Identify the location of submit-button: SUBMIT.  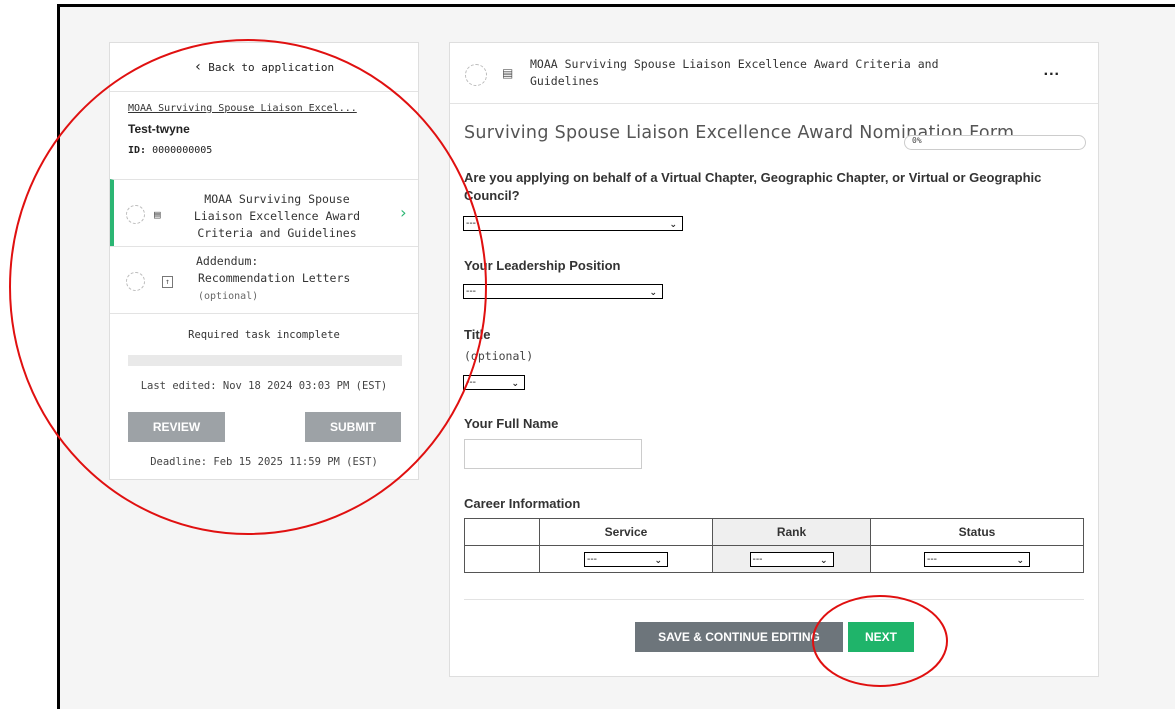
(353, 427).